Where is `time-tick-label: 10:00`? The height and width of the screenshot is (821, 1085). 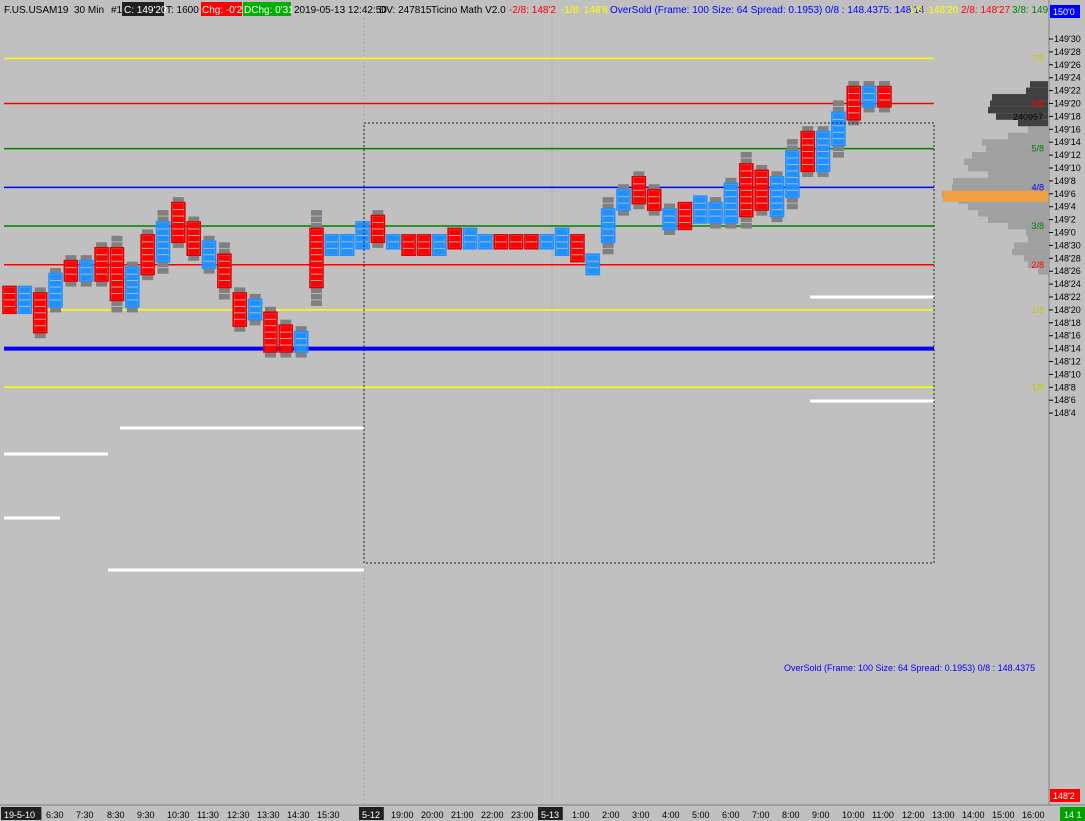
time-tick-label: 10:00 is located at coordinates (853, 815).